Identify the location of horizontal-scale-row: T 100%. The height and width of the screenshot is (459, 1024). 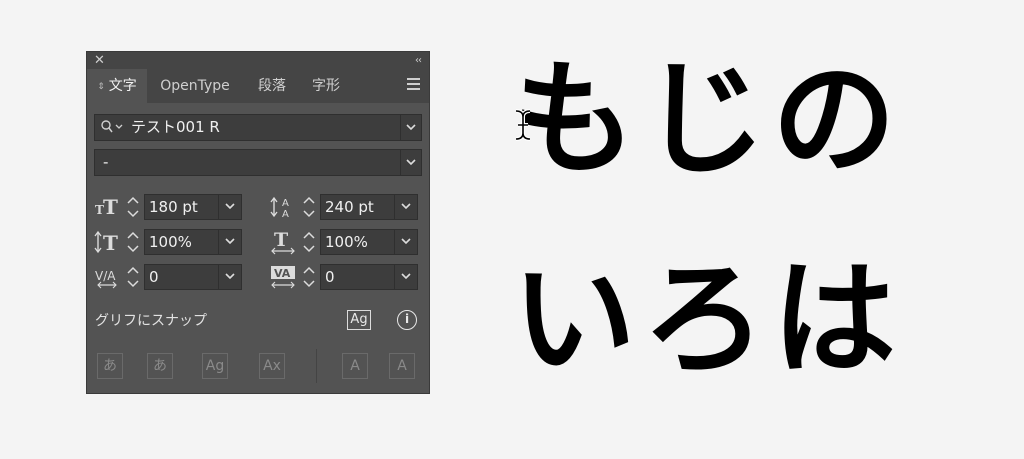
(345, 242).